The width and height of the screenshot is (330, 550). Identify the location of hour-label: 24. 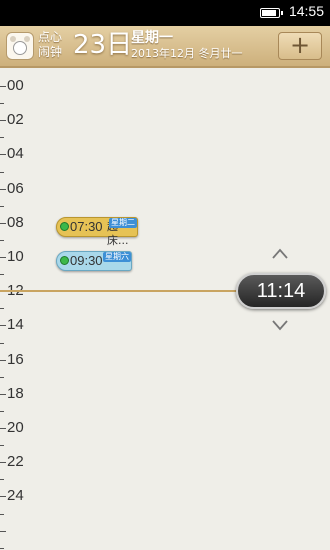
(15, 496).